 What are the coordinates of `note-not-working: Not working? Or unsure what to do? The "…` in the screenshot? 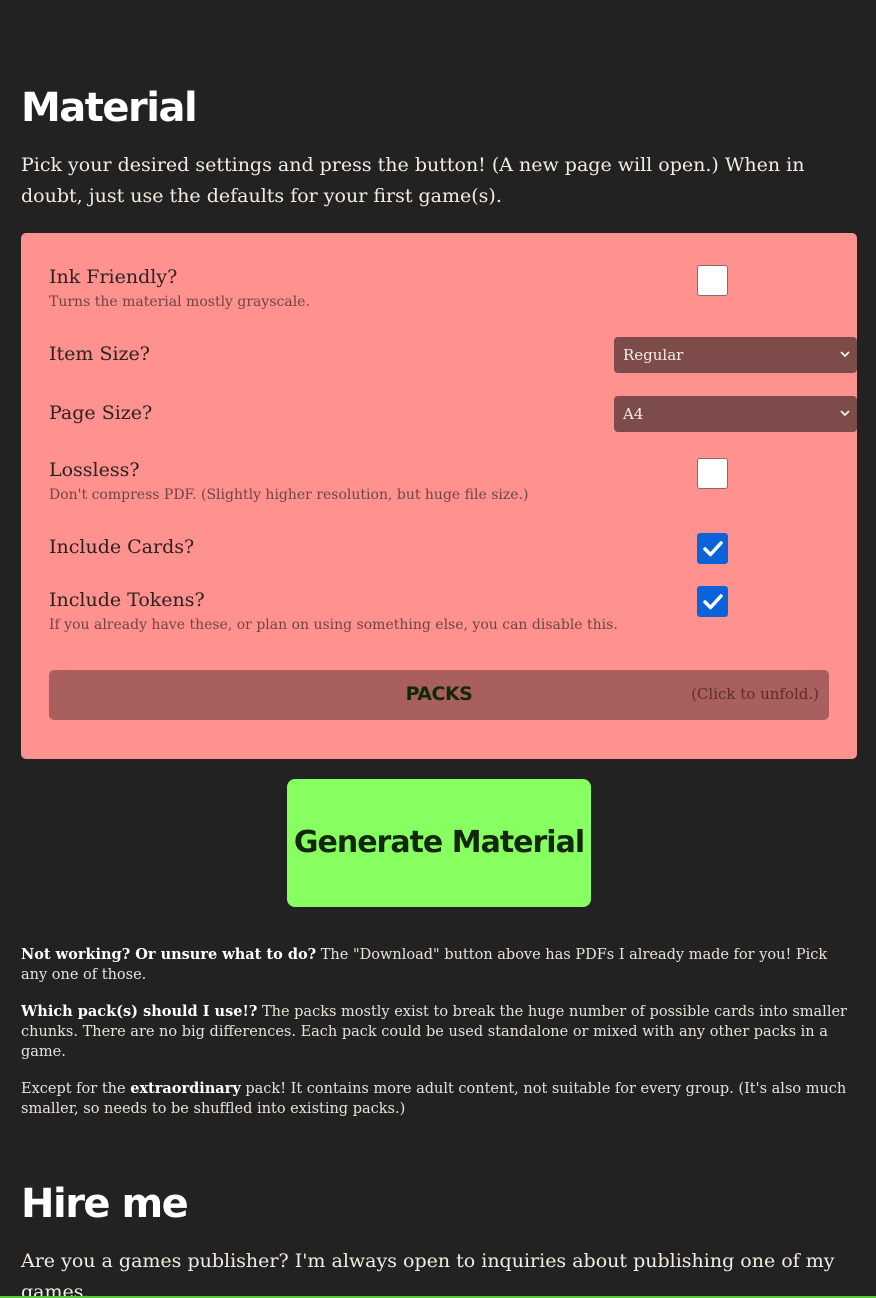 It's located at (438, 965).